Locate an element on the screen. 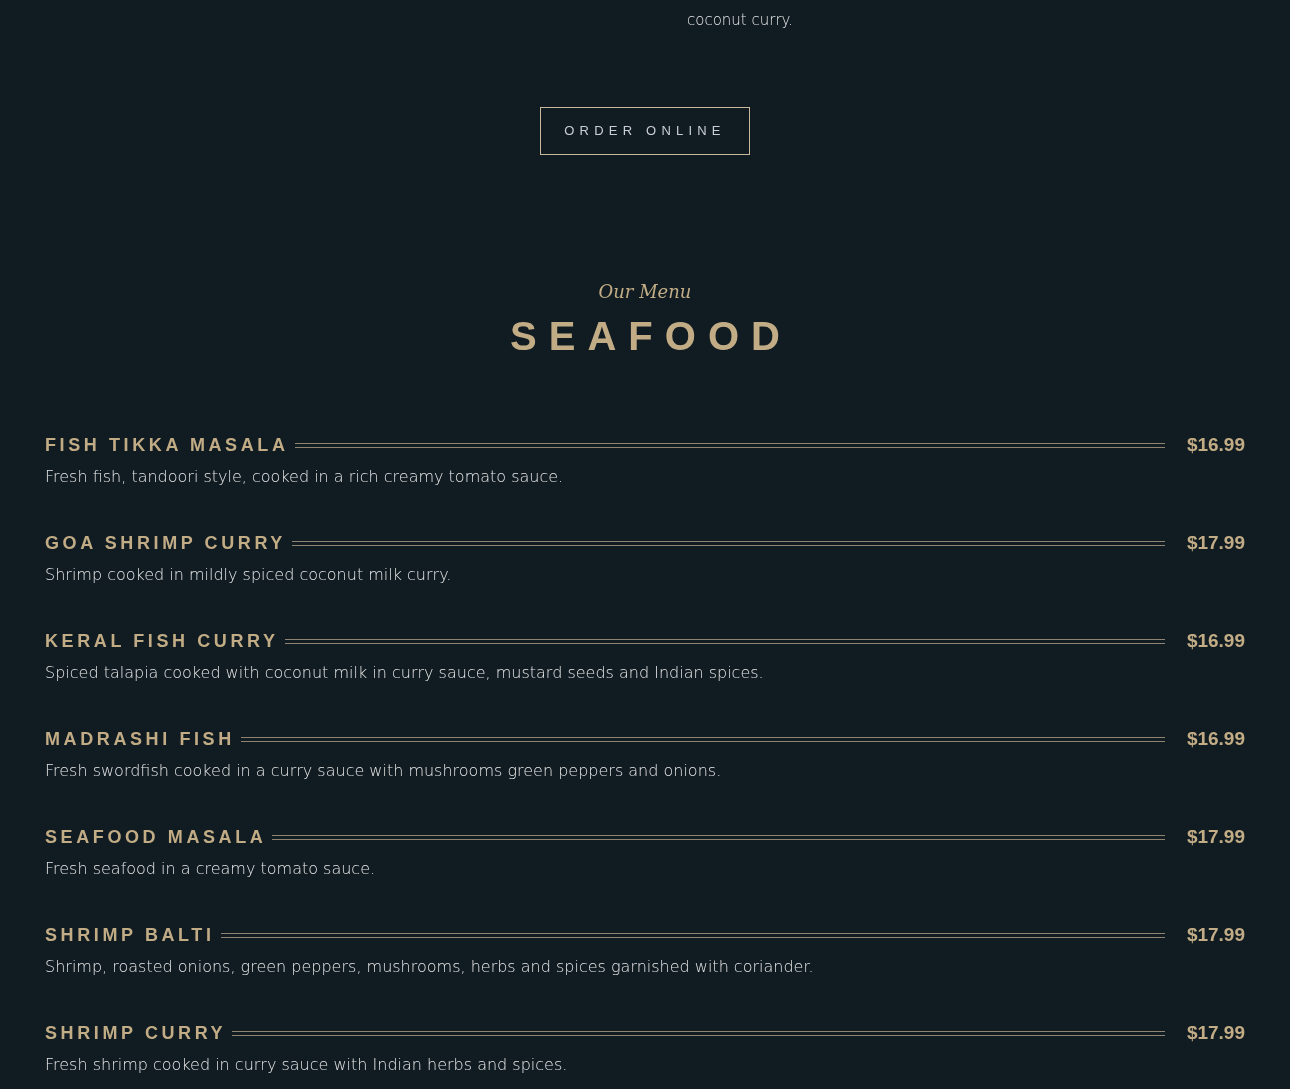  section-eyebrow: Our Menu is located at coordinates (645, 292).